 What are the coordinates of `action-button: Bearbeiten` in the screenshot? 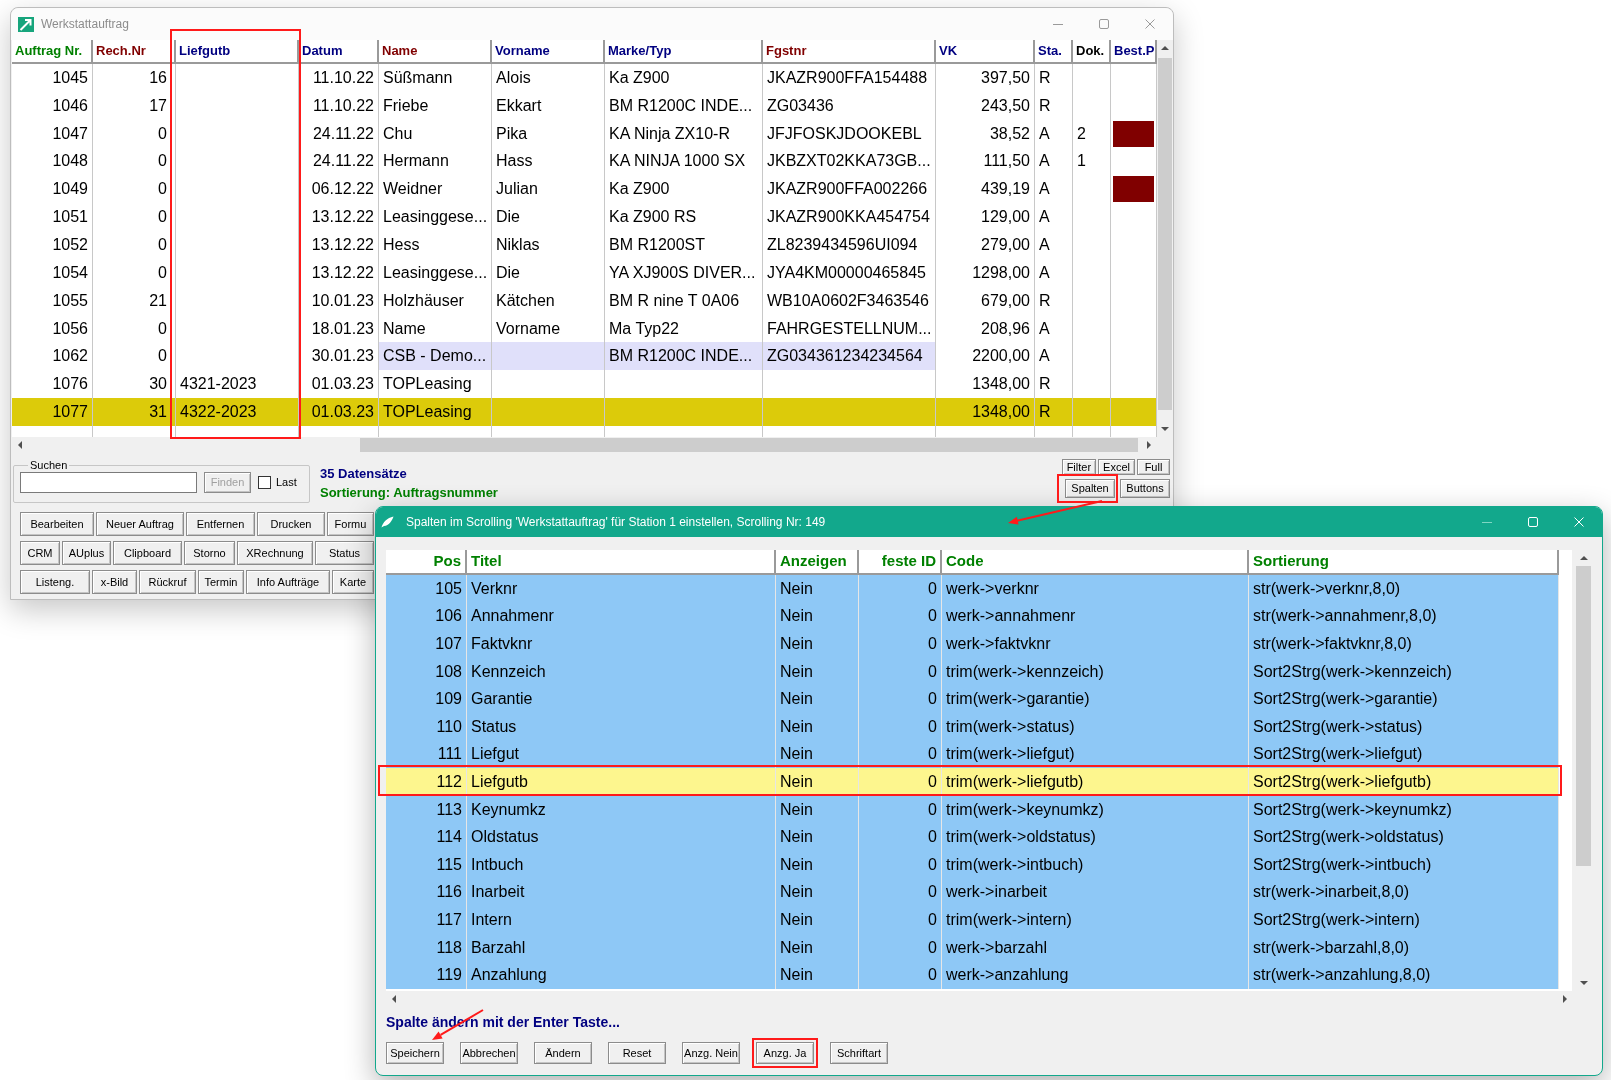 It's located at (57, 524).